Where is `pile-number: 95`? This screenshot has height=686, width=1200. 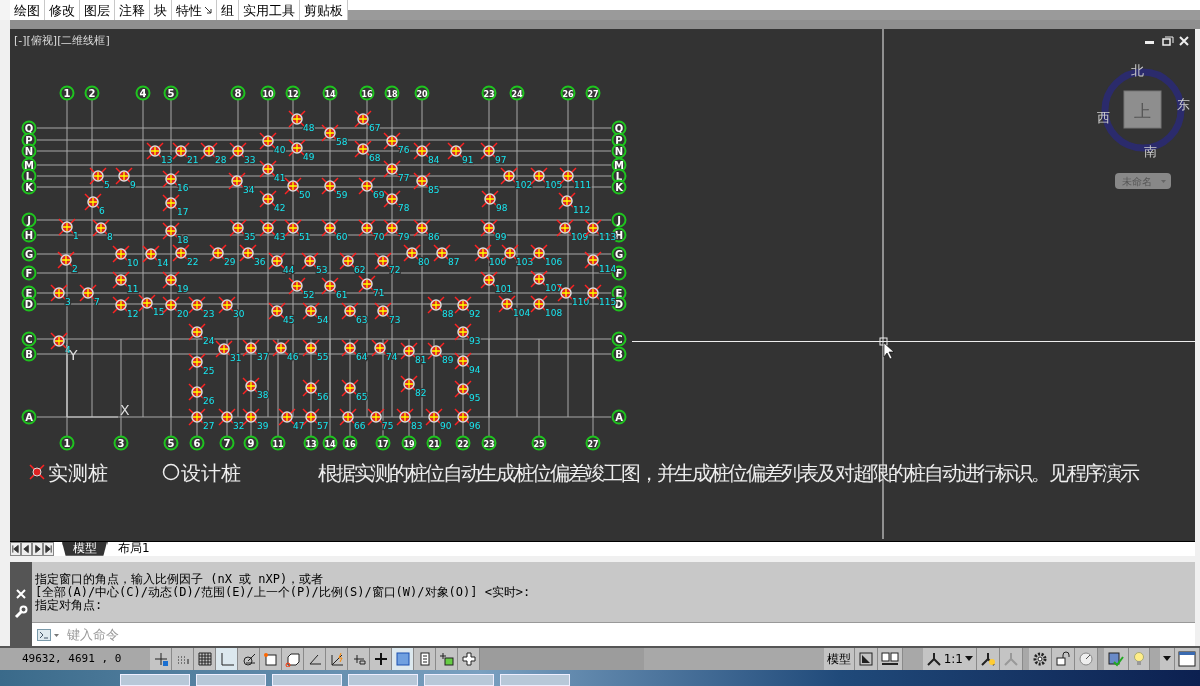 pile-number: 95 is located at coordinates (475, 398).